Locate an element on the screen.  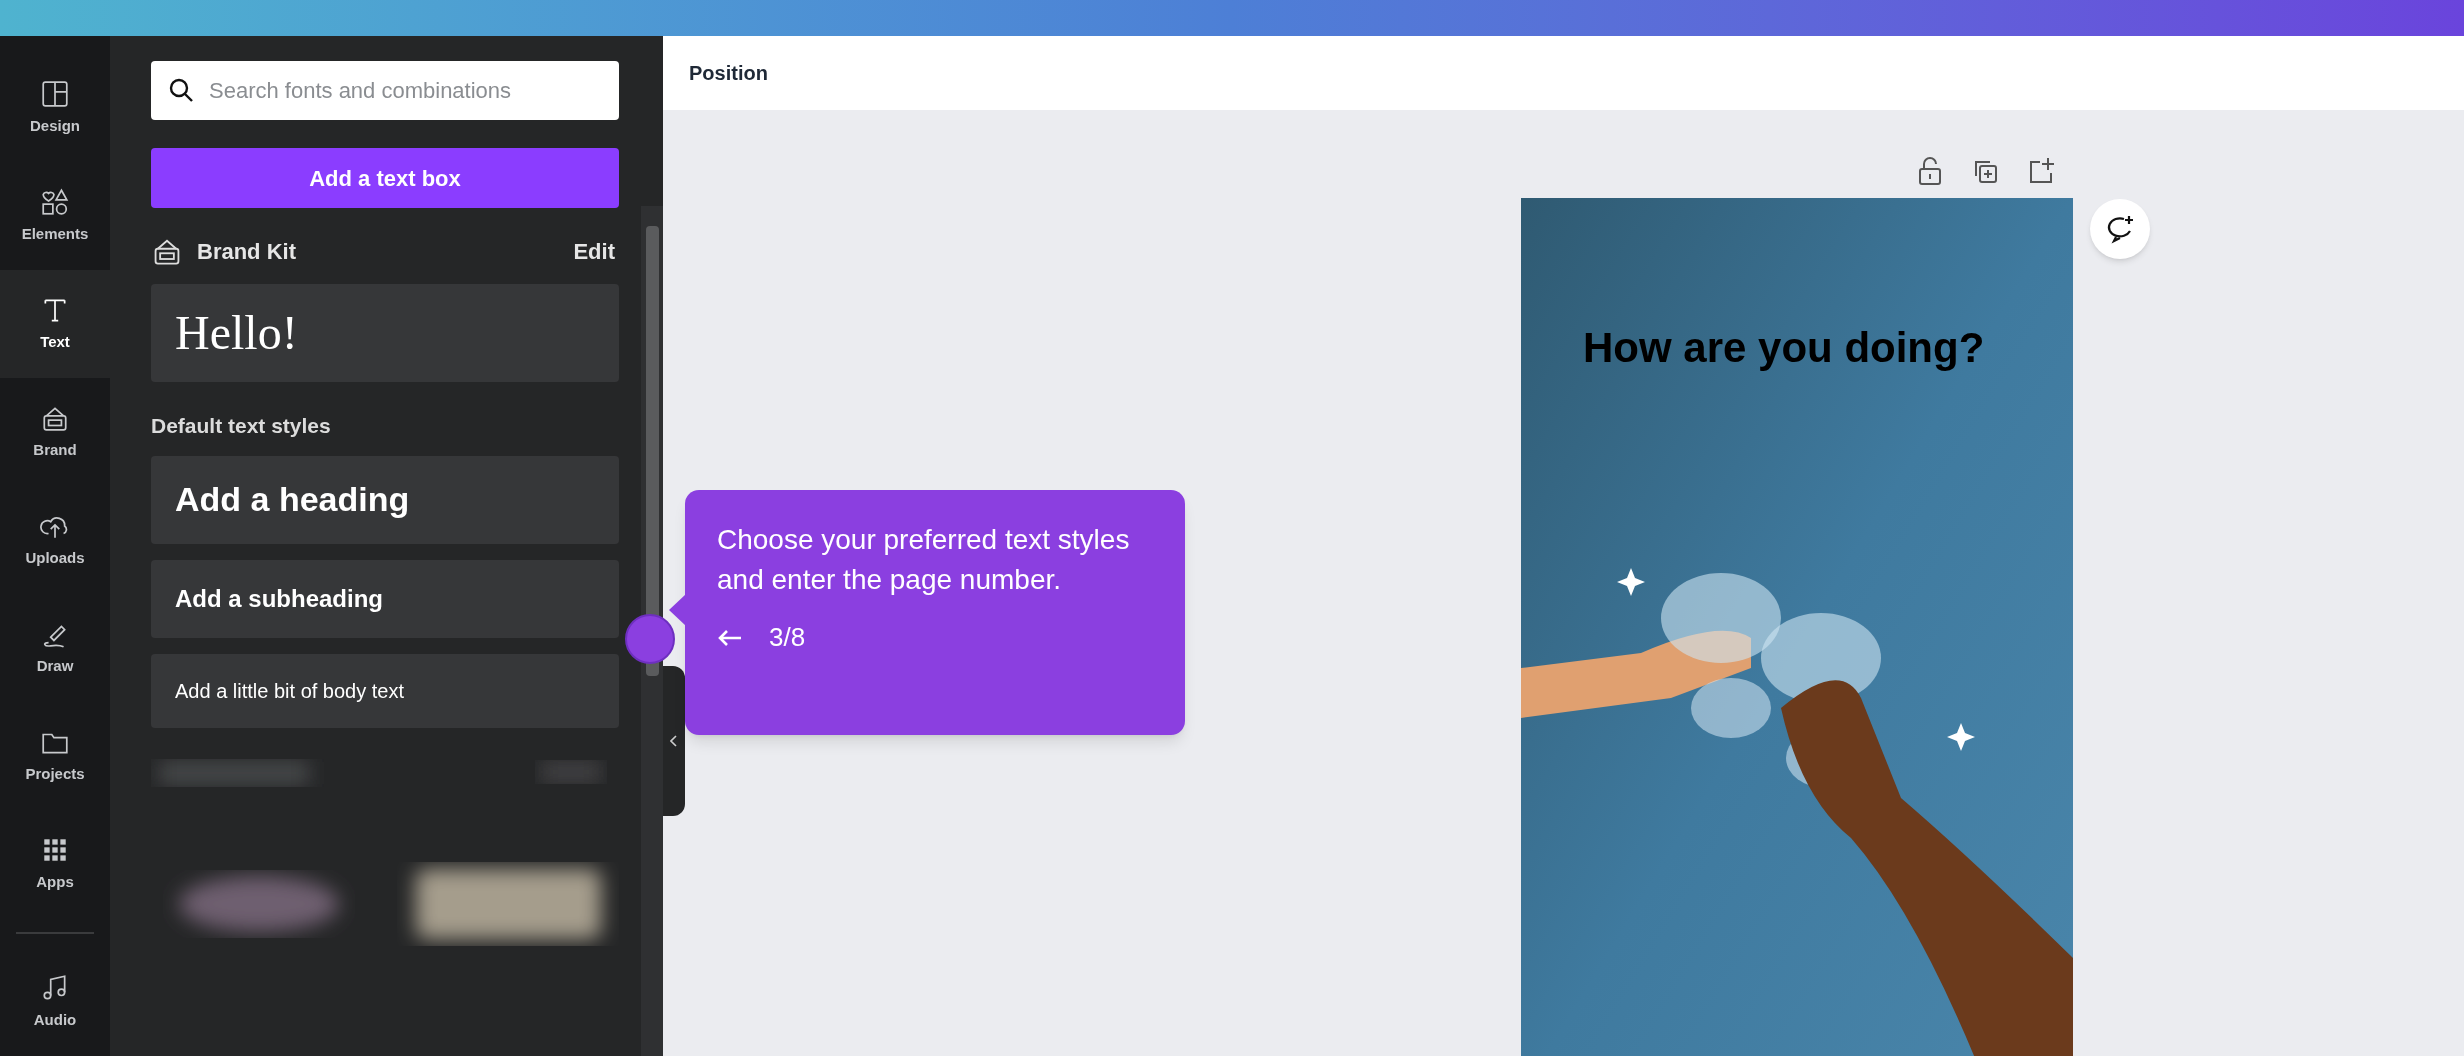
rail-tab: Elements is located at coordinates (55, 216).